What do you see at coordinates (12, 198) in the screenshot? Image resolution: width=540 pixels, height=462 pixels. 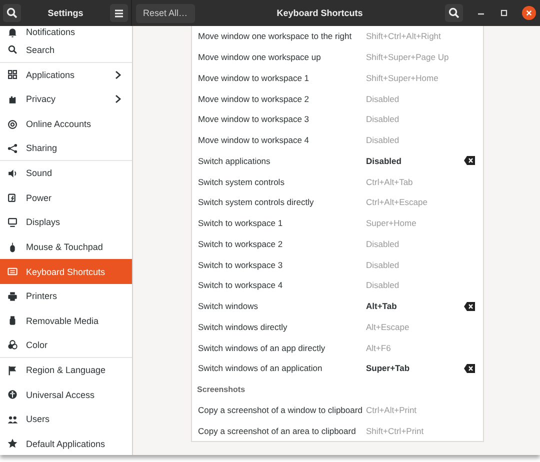 I see `battery-icon` at bounding box center [12, 198].